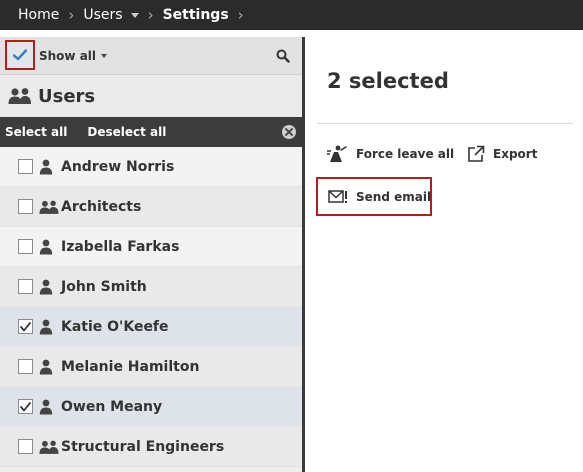  I want to click on filter-bar: Show all, so click(151, 56).